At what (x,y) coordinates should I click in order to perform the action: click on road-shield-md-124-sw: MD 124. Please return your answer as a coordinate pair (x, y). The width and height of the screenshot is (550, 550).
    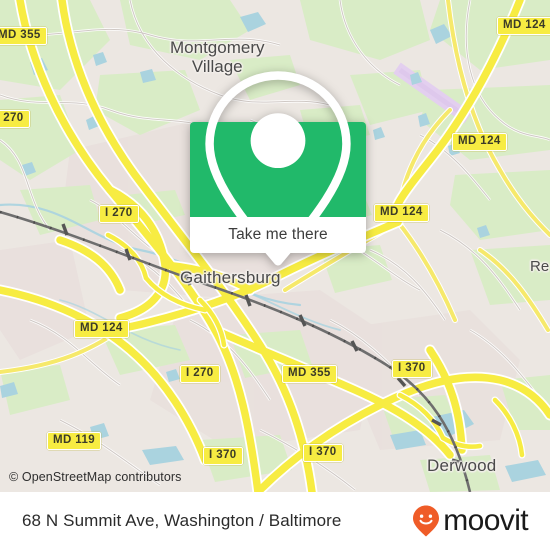
    Looking at the image, I should click on (101, 329).